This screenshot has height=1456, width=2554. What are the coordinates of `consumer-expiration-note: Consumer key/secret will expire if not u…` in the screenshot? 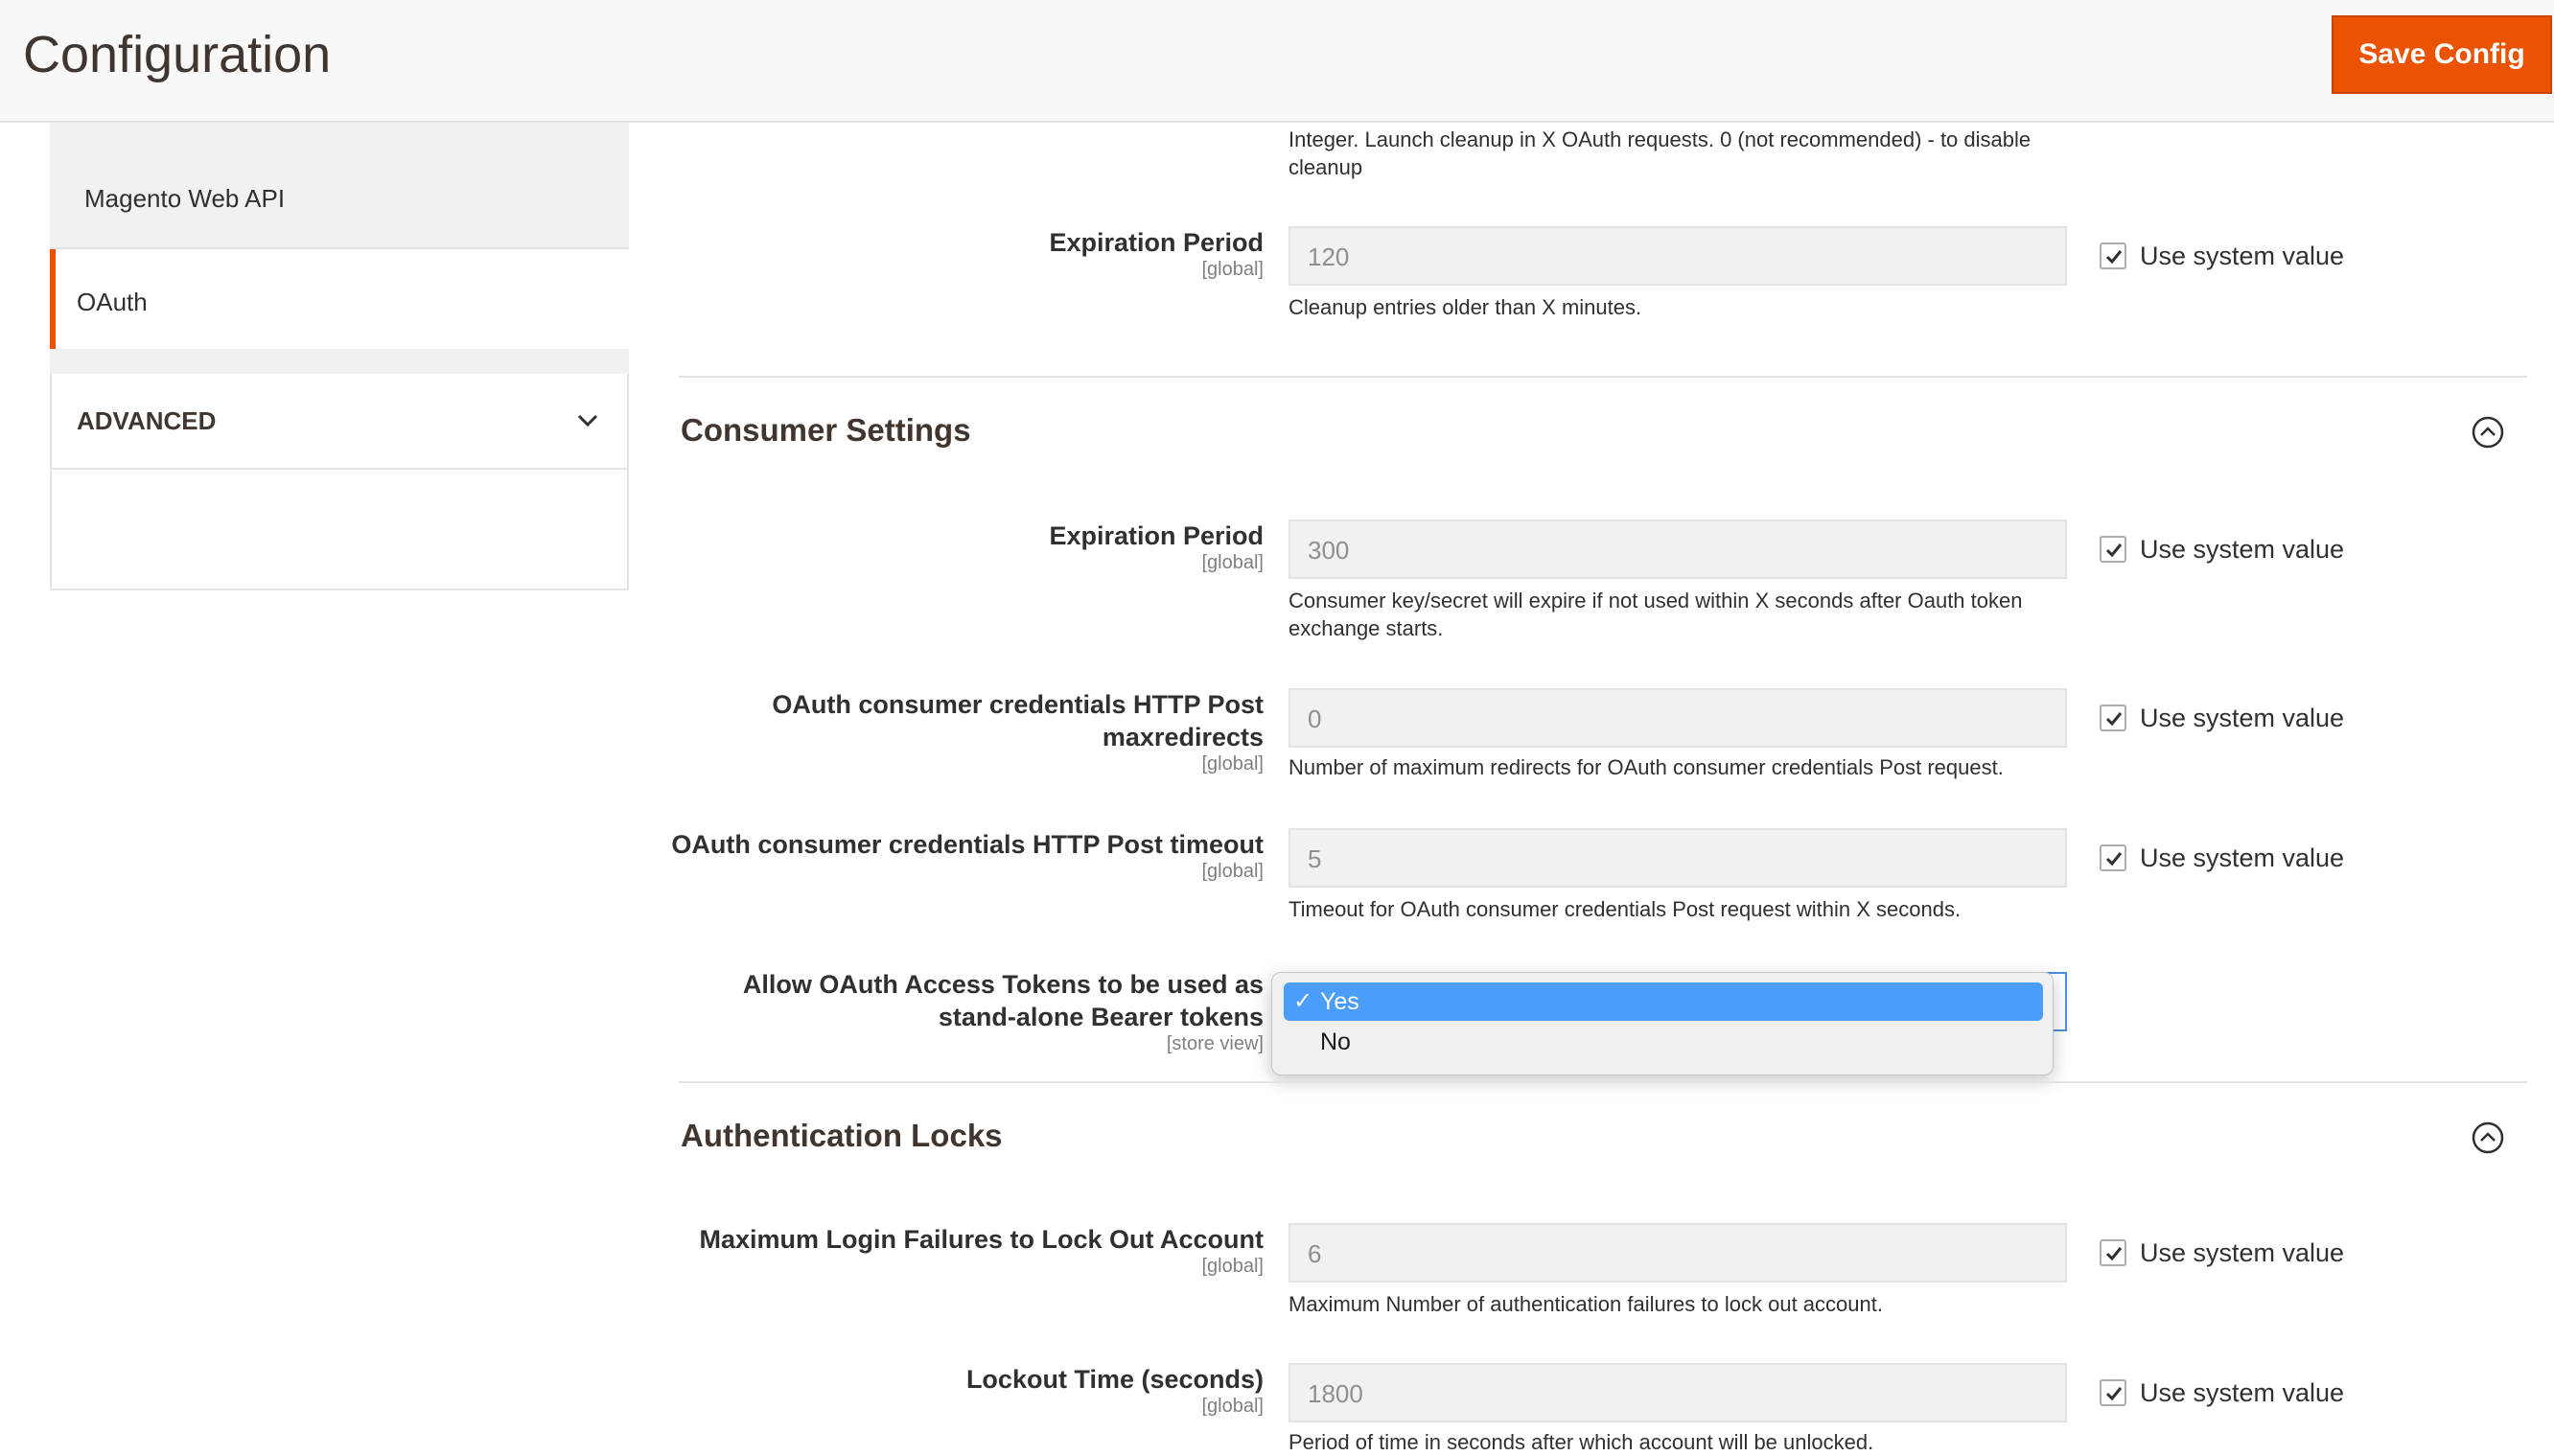 It's located at (1656, 614).